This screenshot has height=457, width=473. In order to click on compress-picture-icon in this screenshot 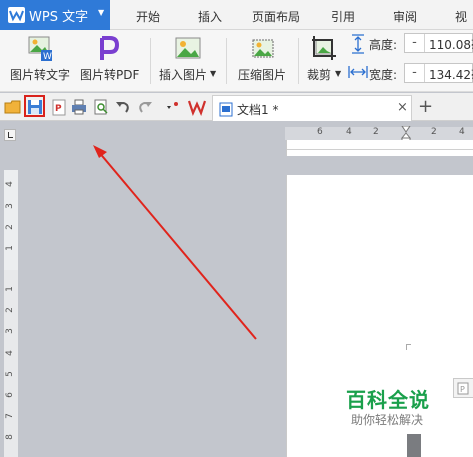, I will do `click(263, 48)`.